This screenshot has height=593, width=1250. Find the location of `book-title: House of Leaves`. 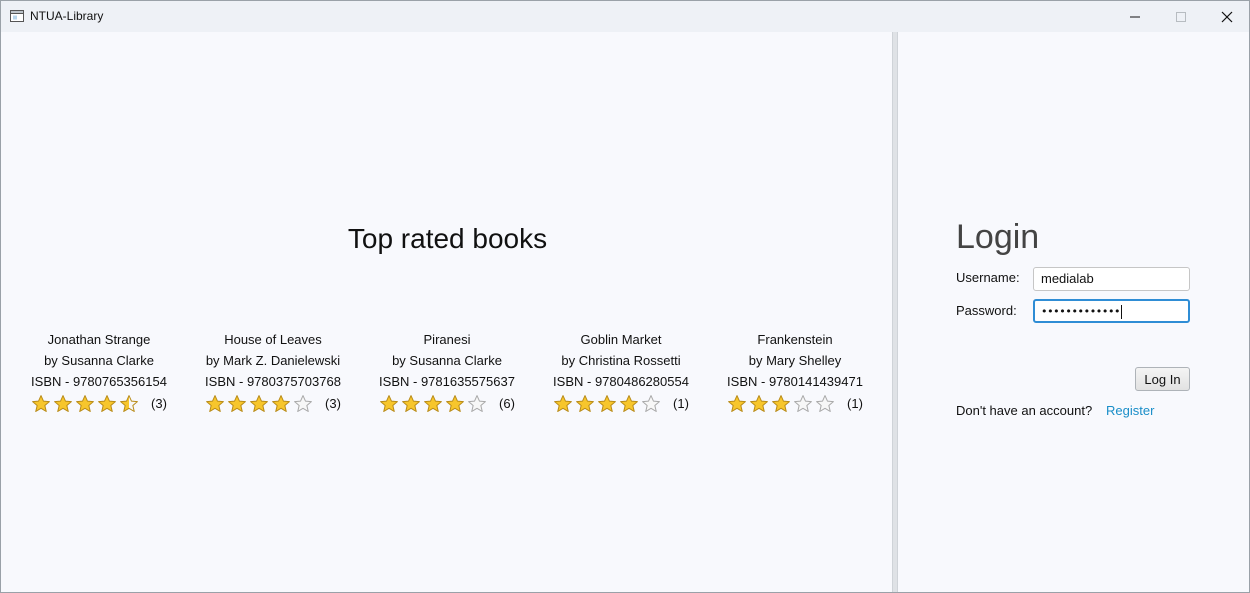

book-title: House of Leaves is located at coordinates (273, 339).